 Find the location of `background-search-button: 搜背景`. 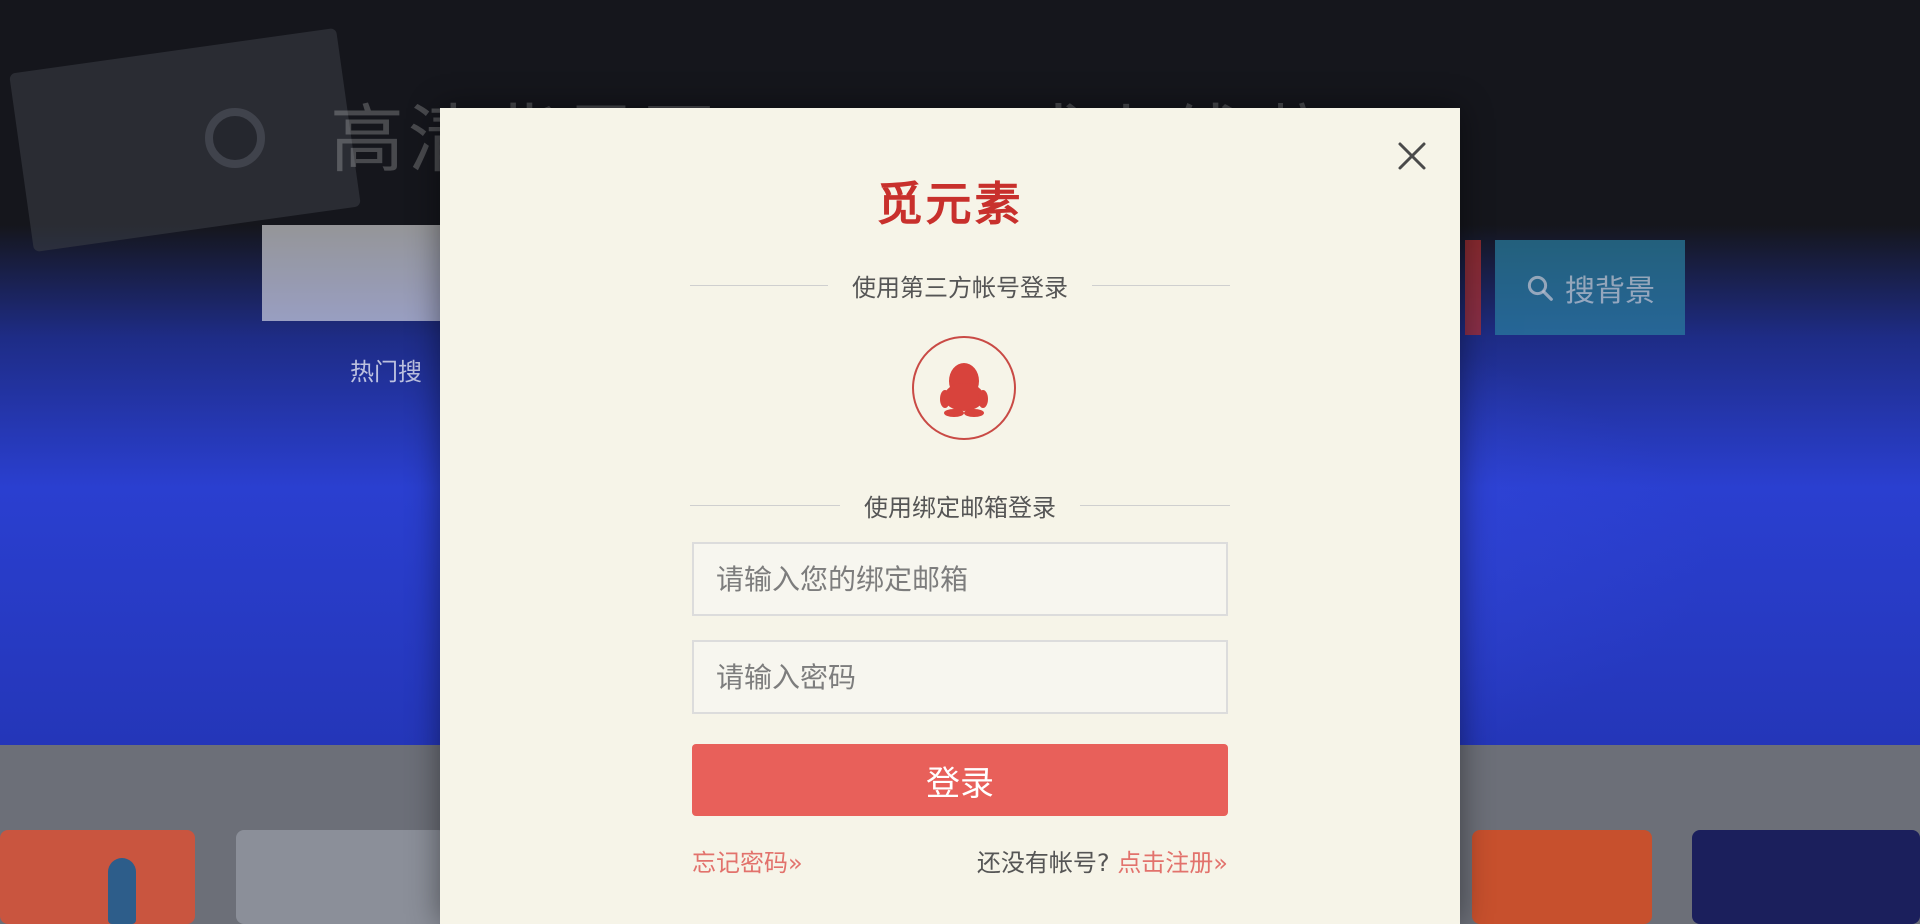

background-search-button: 搜背景 is located at coordinates (1590, 287).